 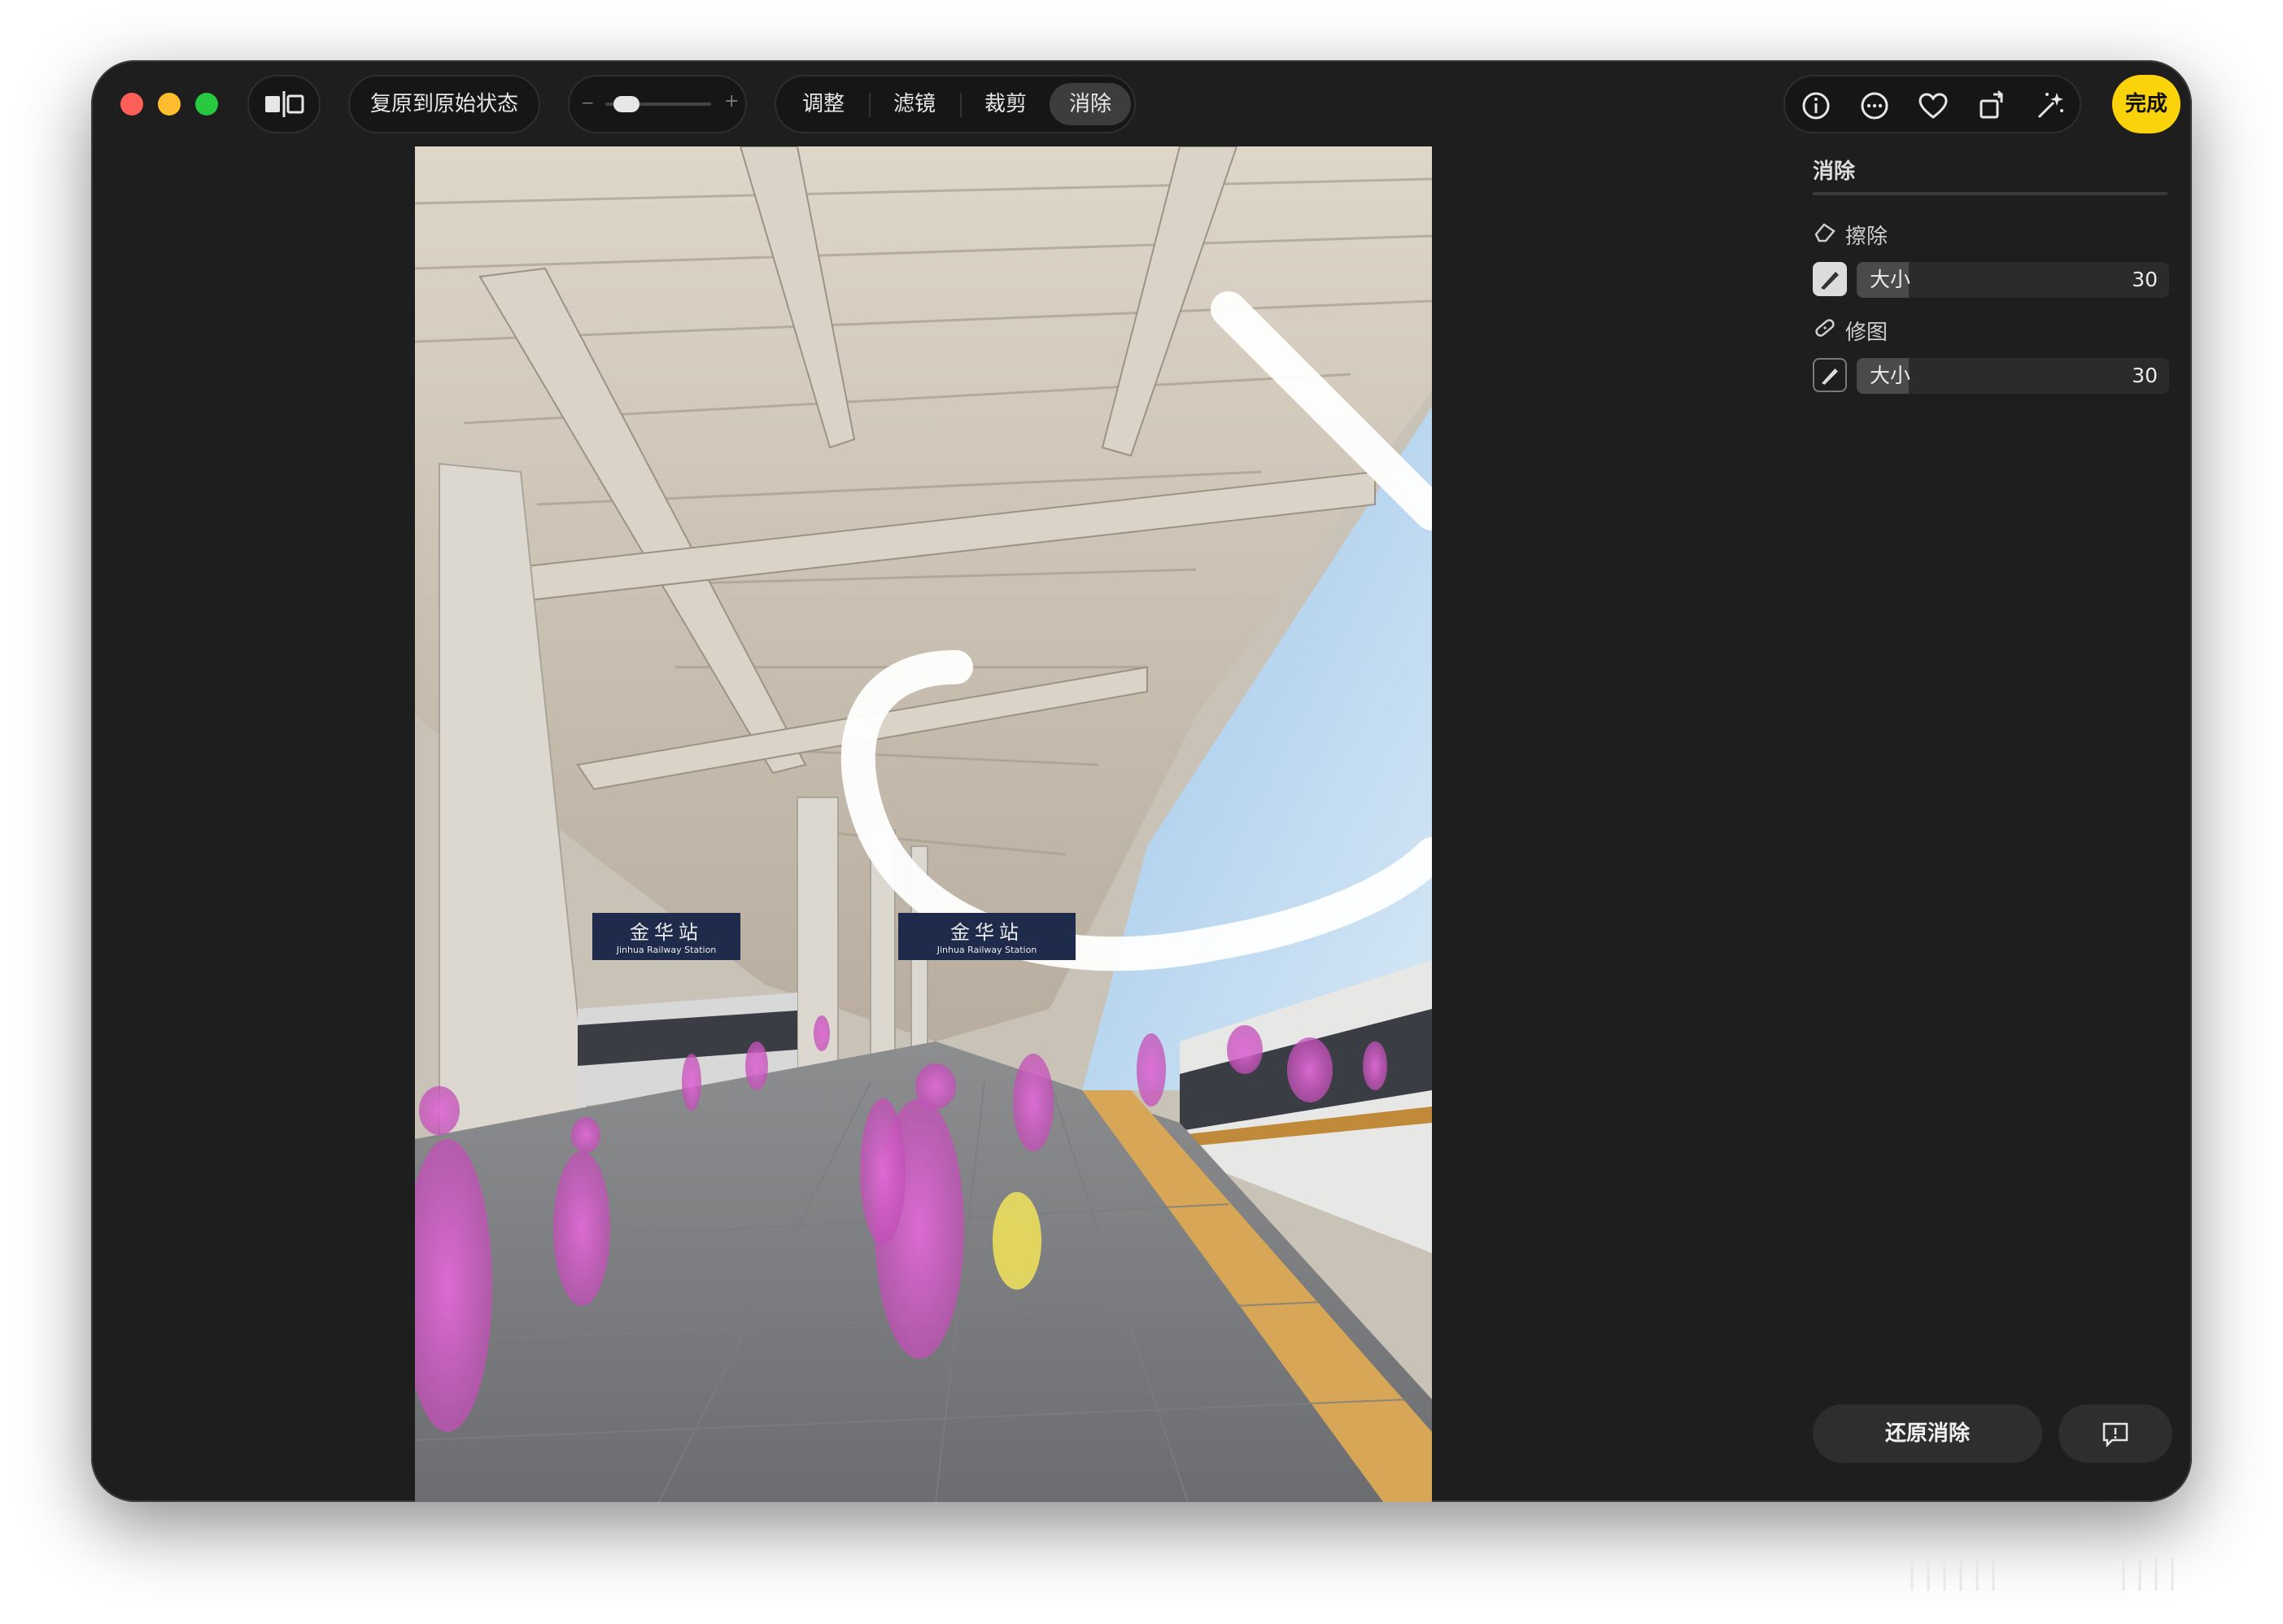 I want to click on compare-toggle-button, so click(x=284, y=104).